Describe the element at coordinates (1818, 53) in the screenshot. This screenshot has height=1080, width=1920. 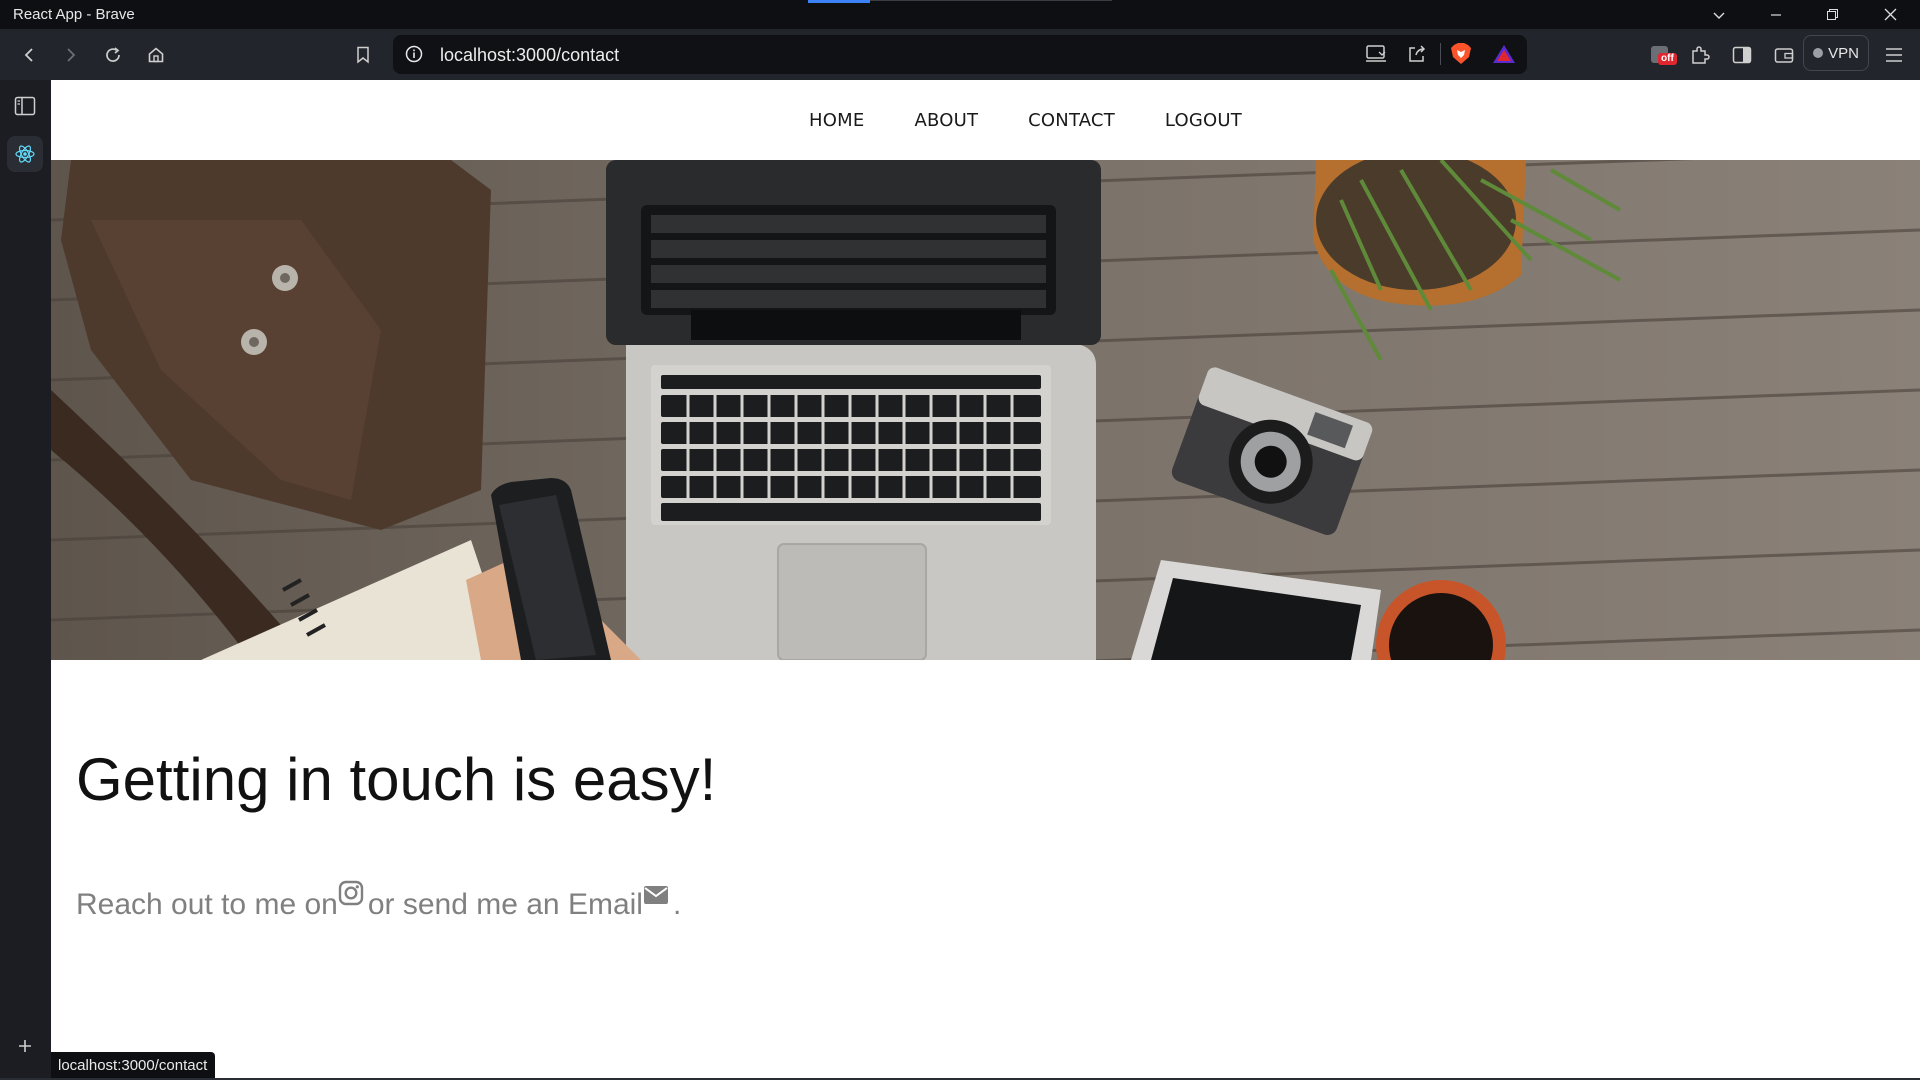
I see `vpn-status-dot` at that location.